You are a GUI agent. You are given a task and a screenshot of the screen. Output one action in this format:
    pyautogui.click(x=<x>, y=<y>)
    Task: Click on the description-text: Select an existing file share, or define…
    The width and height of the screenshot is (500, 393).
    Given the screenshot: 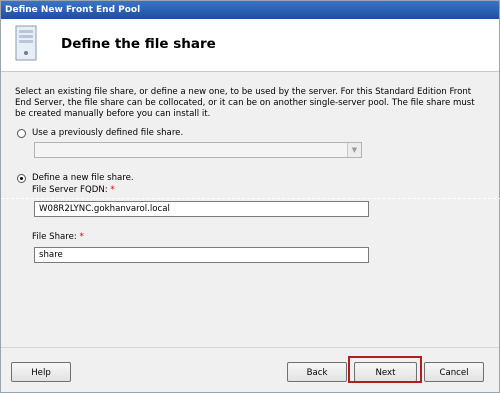 What is the action you would take?
    pyautogui.click(x=245, y=103)
    